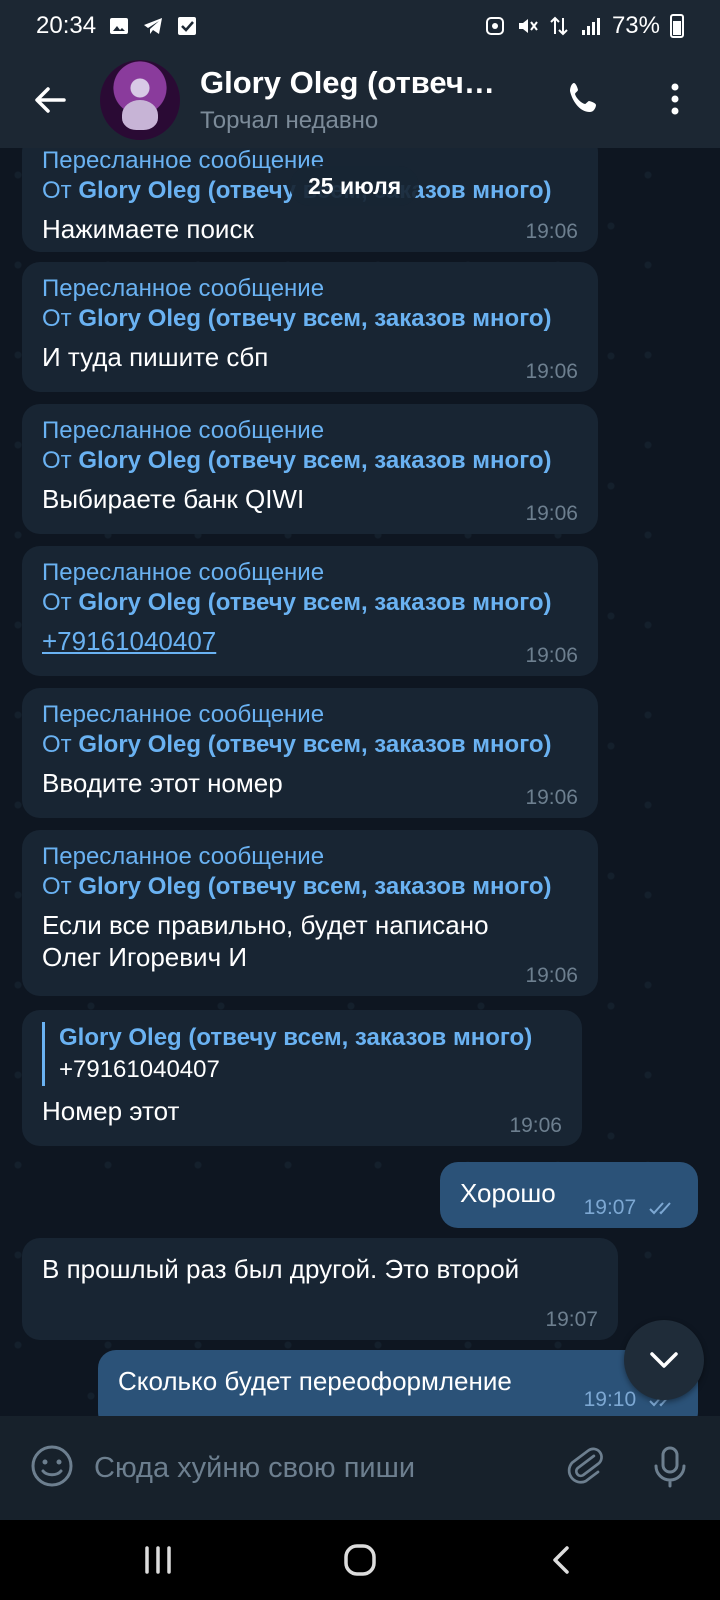 This screenshot has width=720, height=1600. What do you see at coordinates (289, 120) in the screenshot?
I see `last-seen-status: Торчал недавно` at bounding box center [289, 120].